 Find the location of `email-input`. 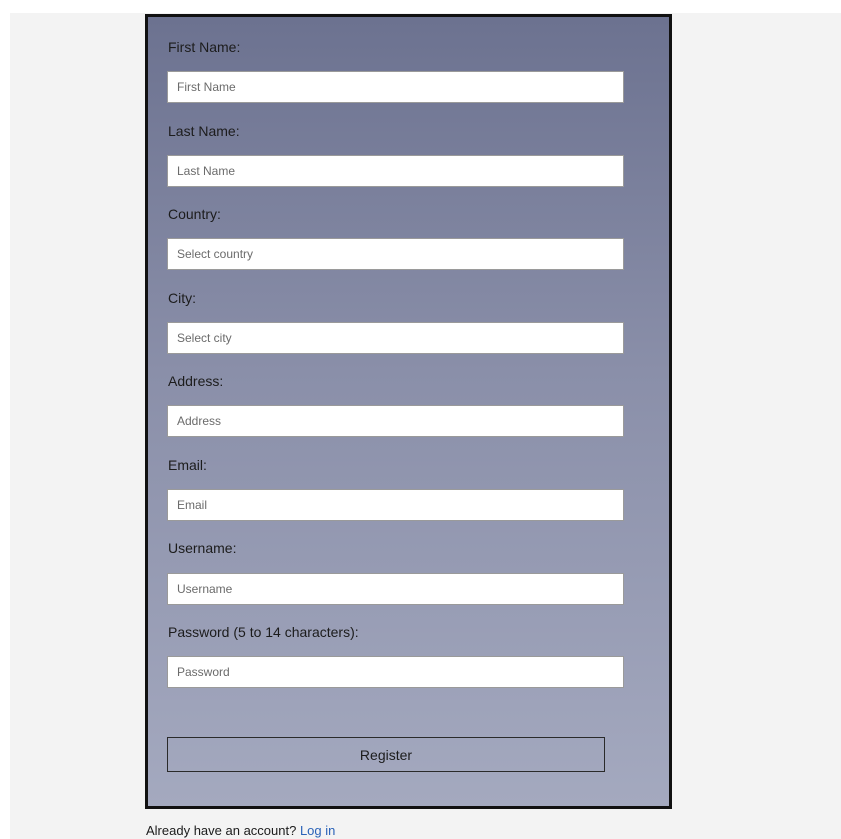

email-input is located at coordinates (395, 505).